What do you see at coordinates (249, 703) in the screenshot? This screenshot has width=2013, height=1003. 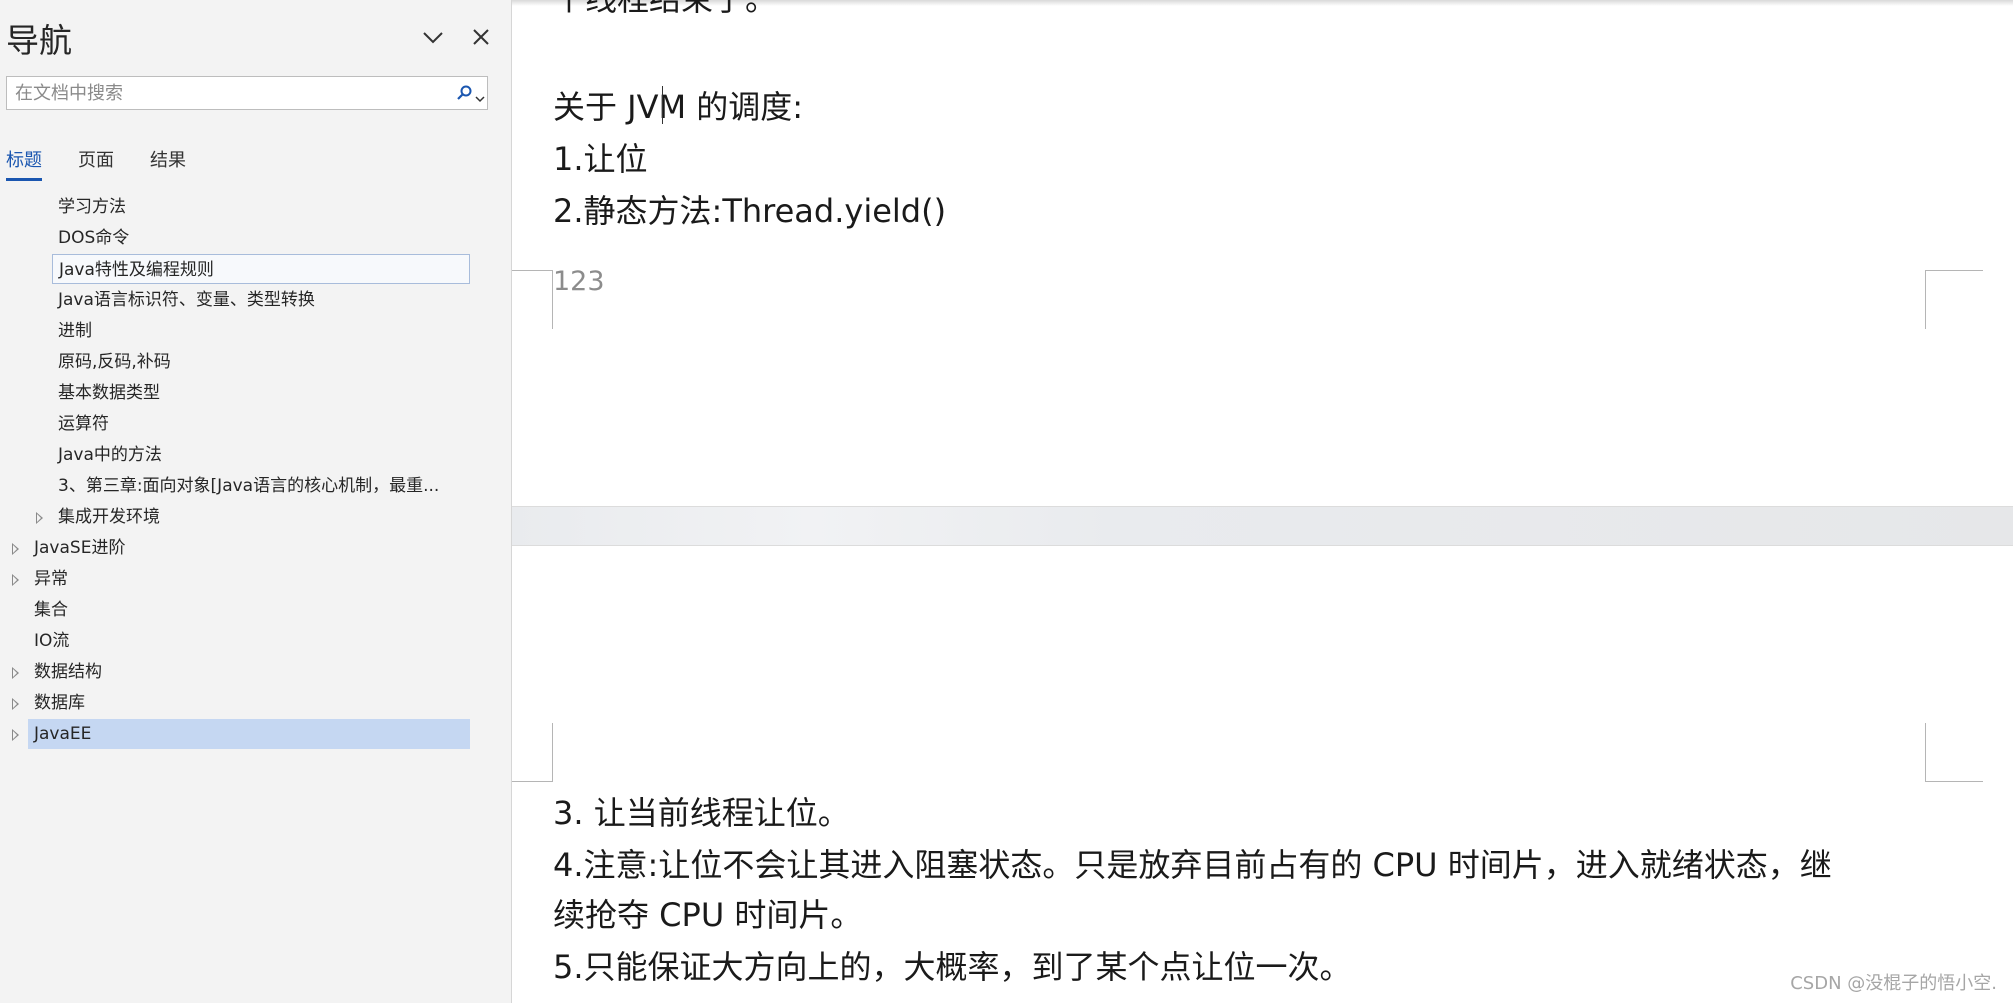 I see `heading-item: 数据库` at bounding box center [249, 703].